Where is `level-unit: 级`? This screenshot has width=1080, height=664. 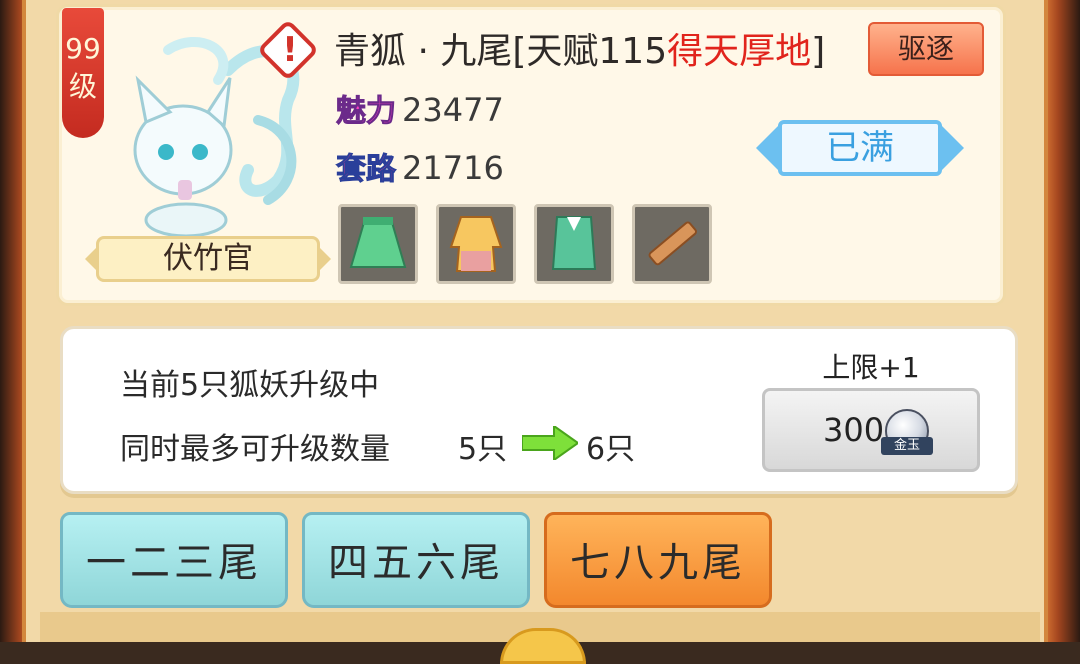 level-unit: 级 is located at coordinates (82, 86).